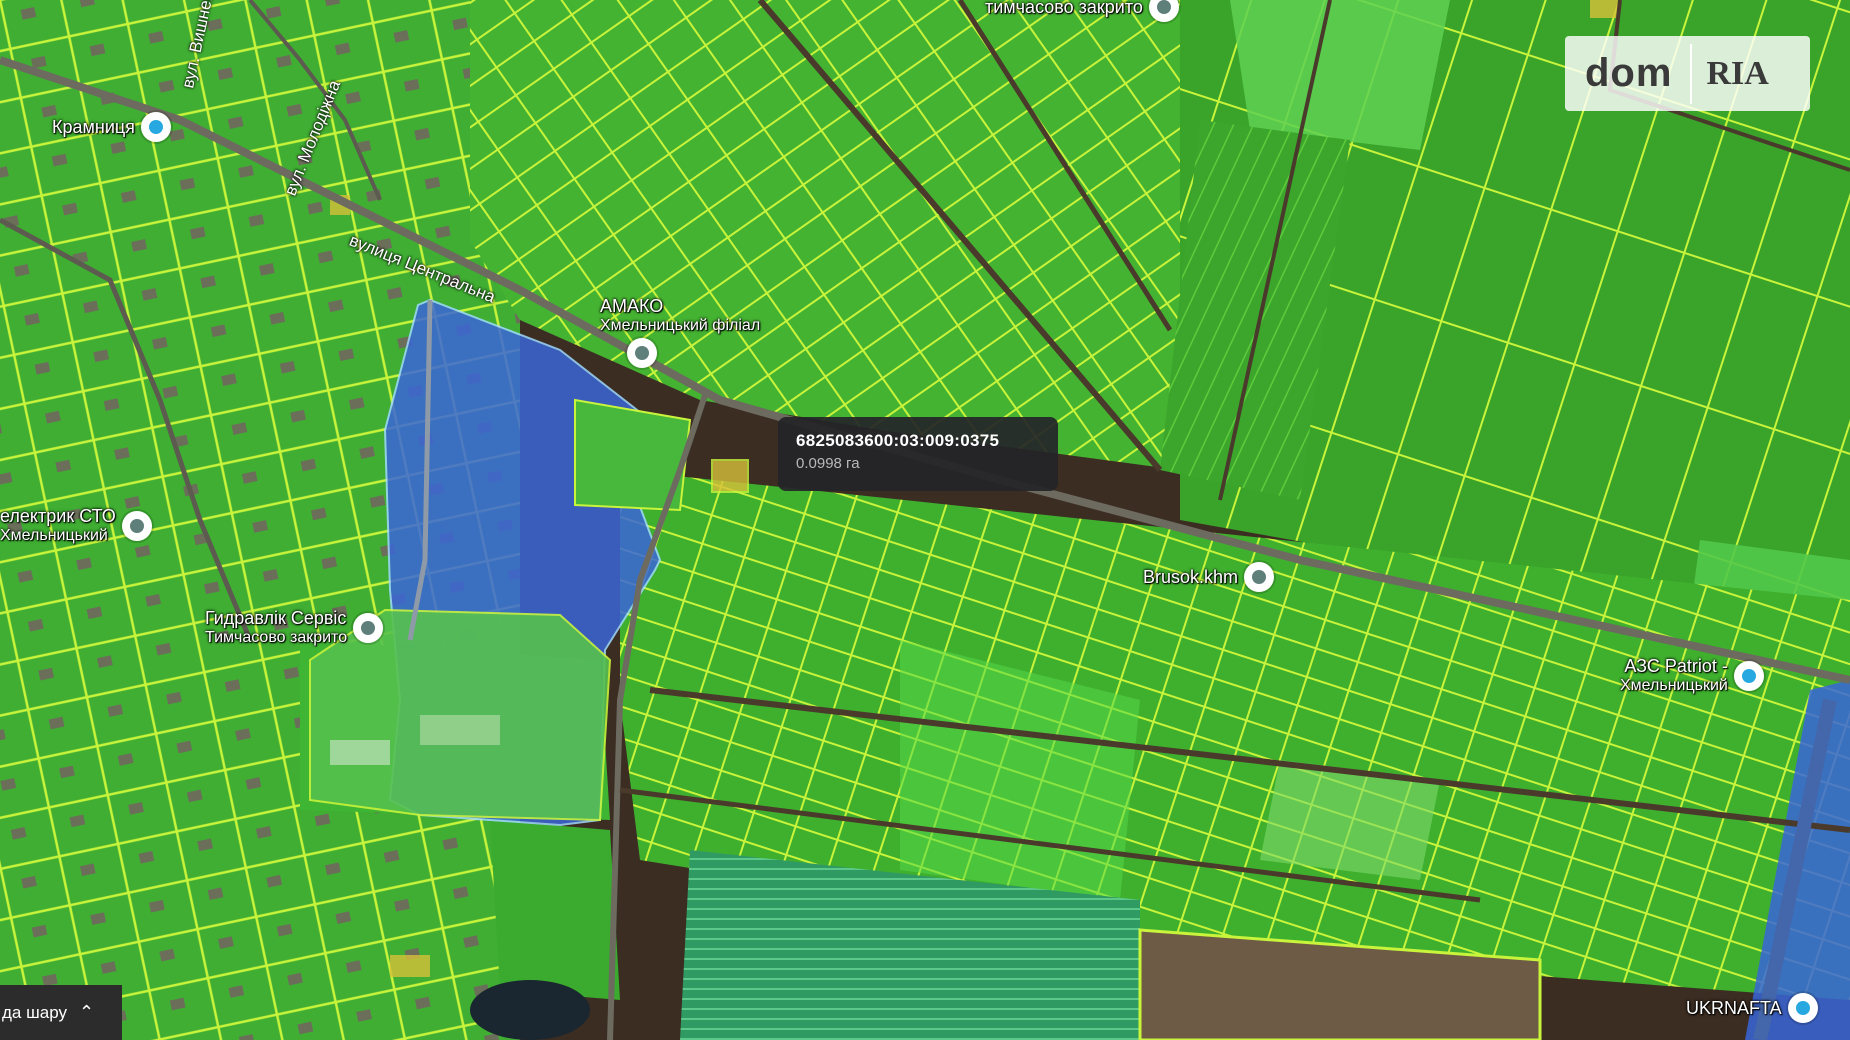 This screenshot has height=1040, width=1850. I want to click on domria-logo: dom RIA, so click(1687, 73).